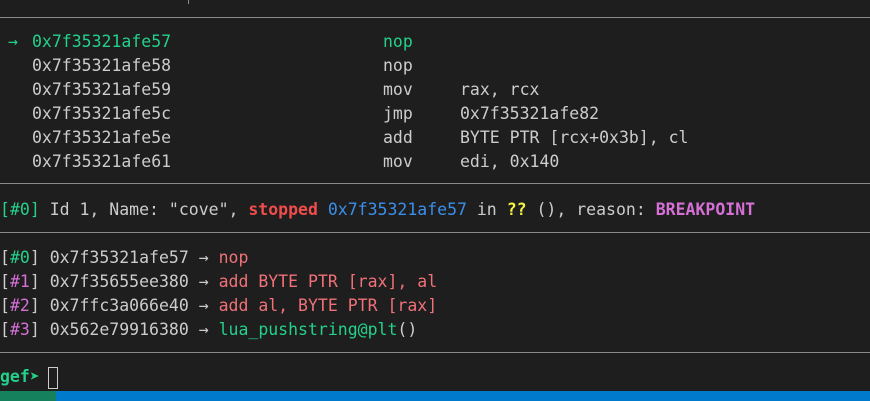  What do you see at coordinates (20, 376) in the screenshot?
I see `gef-prompt: gef➤` at bounding box center [20, 376].